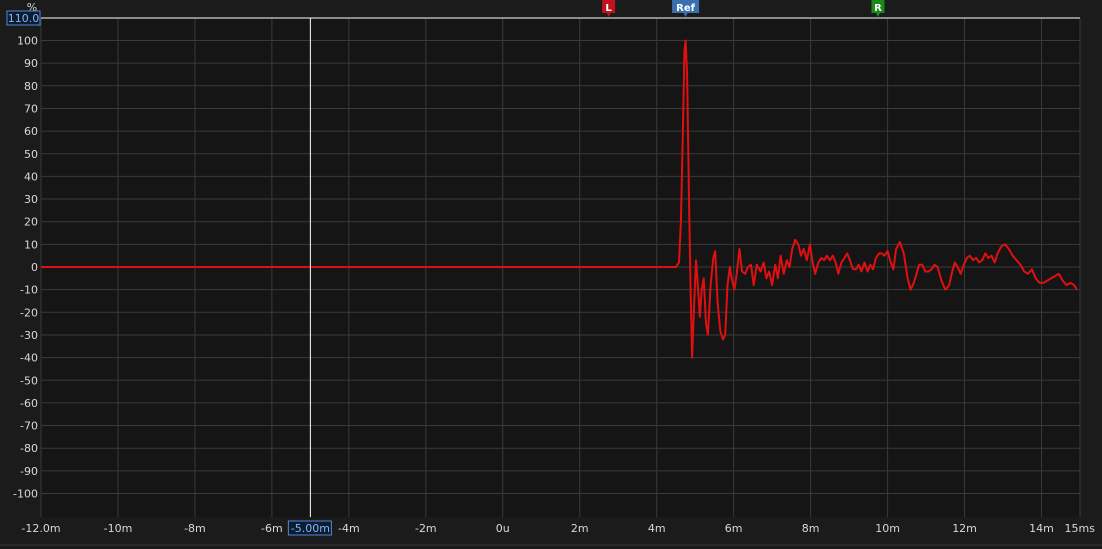 This screenshot has height=549, width=1102. What do you see at coordinates (887, 528) in the screenshot?
I see `x-tick-label: 10m` at bounding box center [887, 528].